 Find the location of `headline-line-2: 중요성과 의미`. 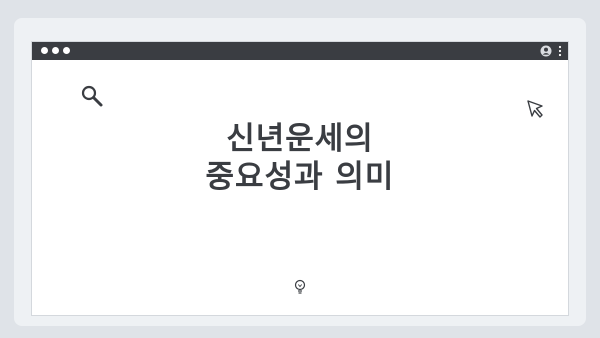

headline-line-2: 중요성과 의미 is located at coordinates (300, 177).